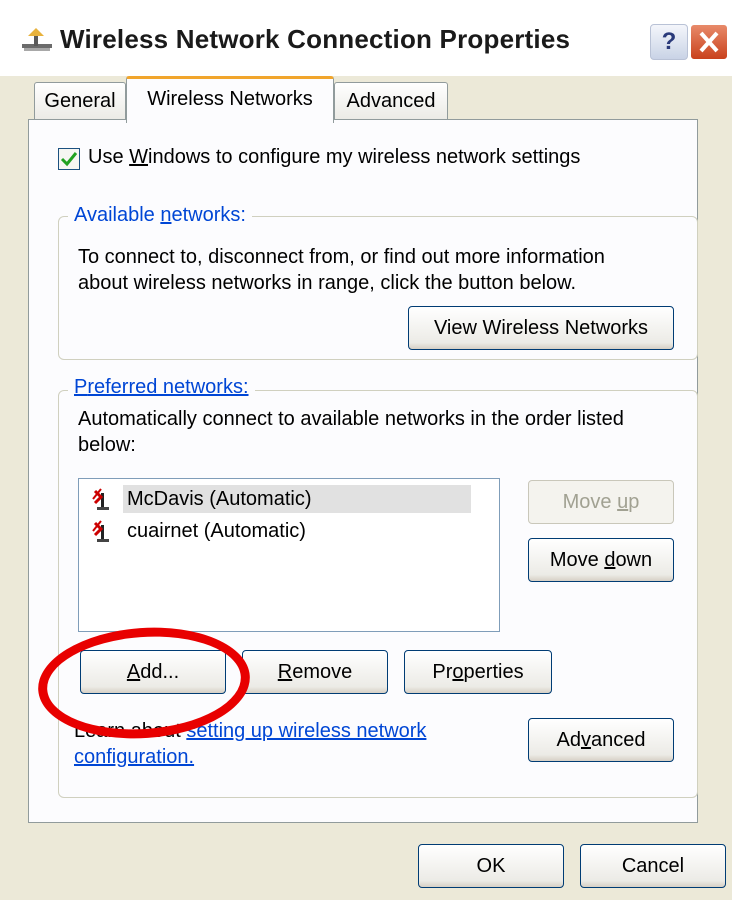  What do you see at coordinates (219, 499) in the screenshot?
I see `network-name: McDavis (Automatic)` at bounding box center [219, 499].